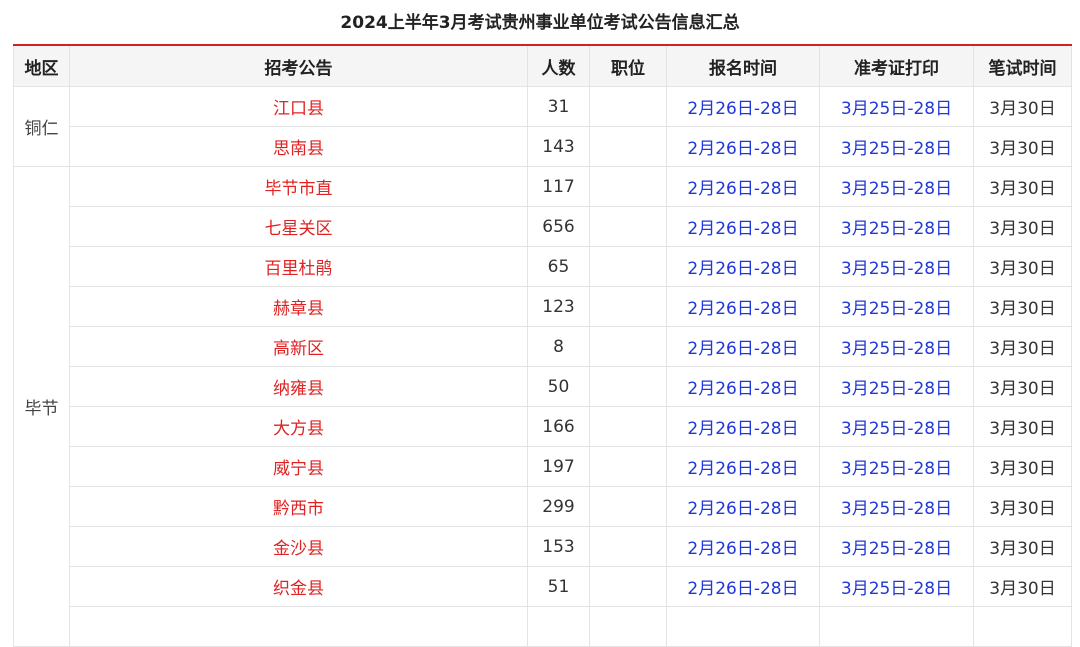  Describe the element at coordinates (896, 65) in the screenshot. I see `col-header-admission-ticket: 准考证打印` at that location.